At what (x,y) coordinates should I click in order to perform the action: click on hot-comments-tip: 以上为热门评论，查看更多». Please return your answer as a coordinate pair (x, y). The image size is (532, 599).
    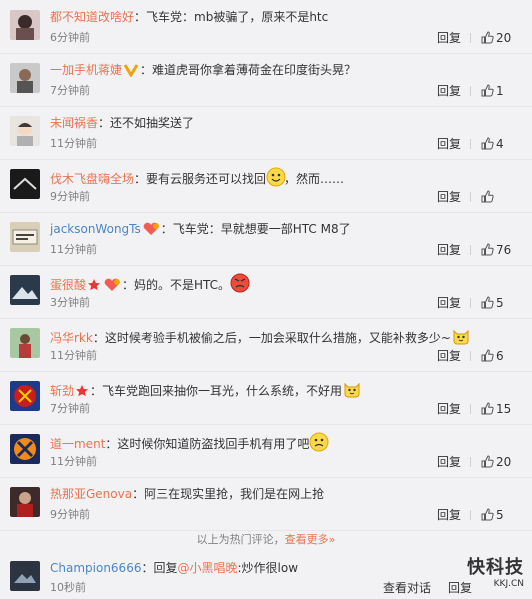
    Looking at the image, I should click on (266, 540).